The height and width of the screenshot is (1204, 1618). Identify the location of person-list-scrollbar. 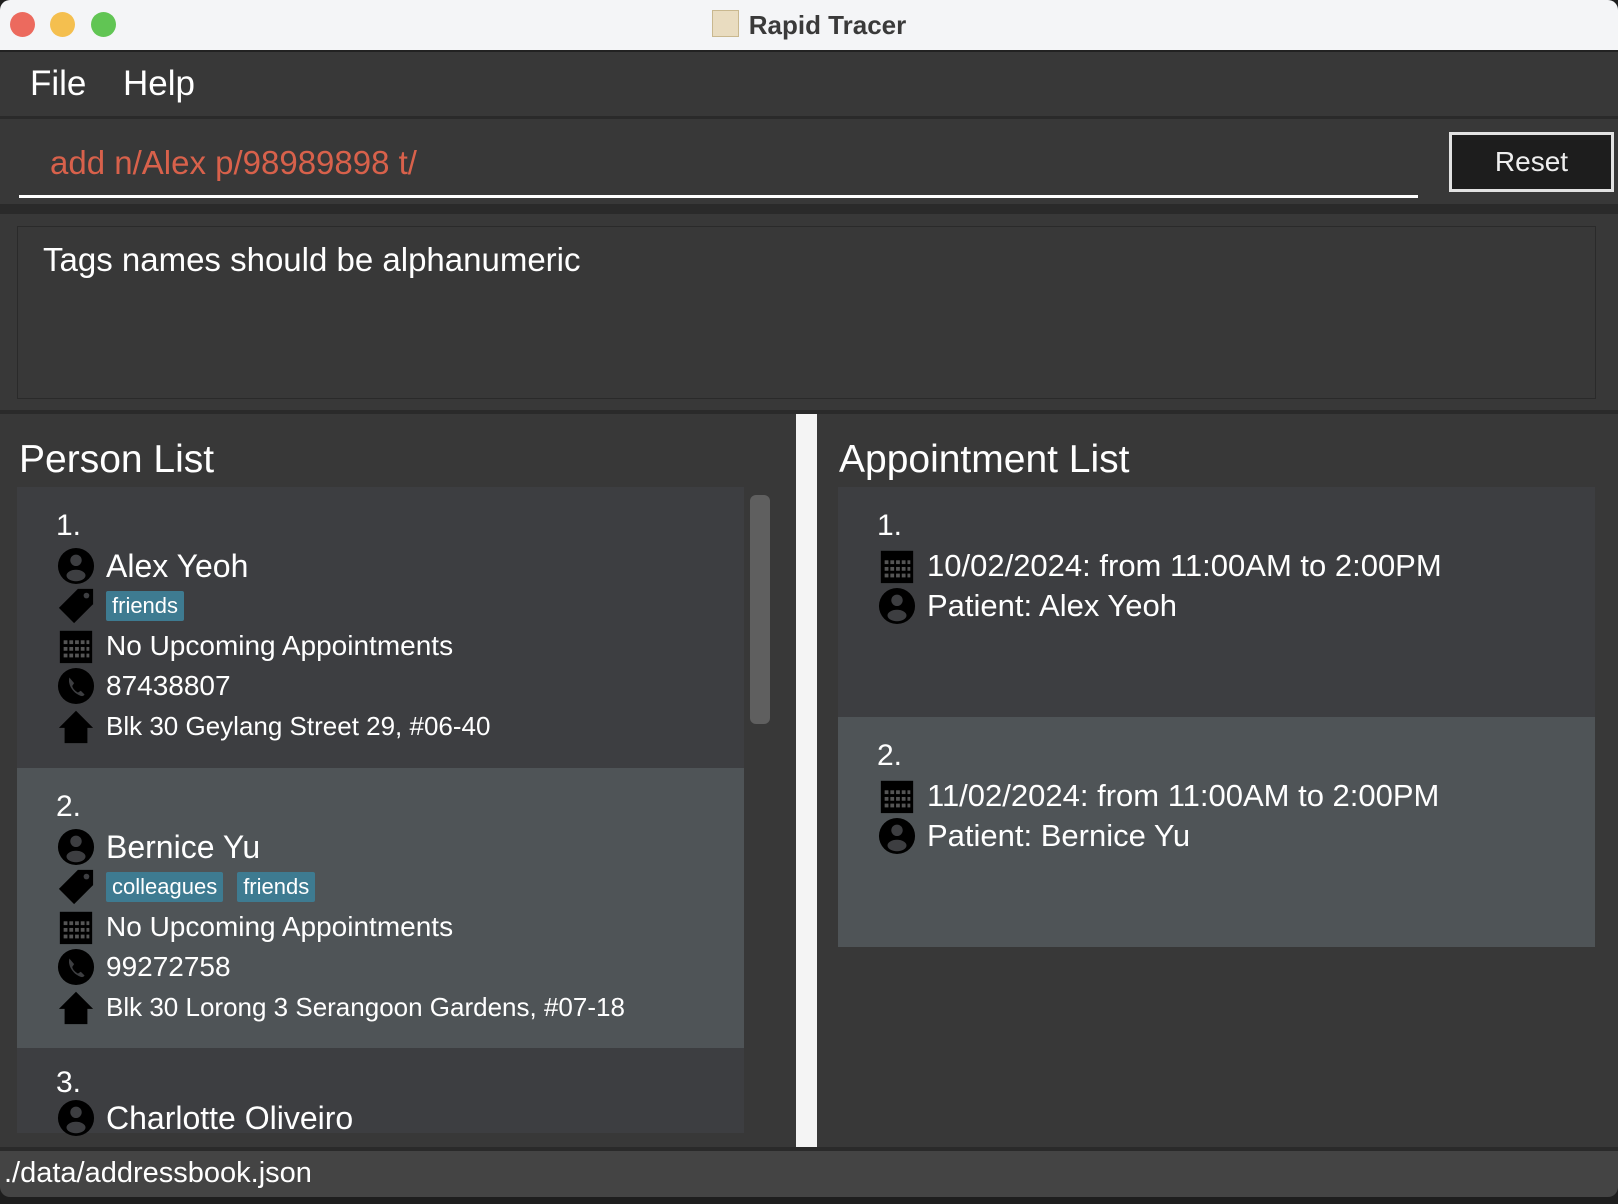
(760, 609).